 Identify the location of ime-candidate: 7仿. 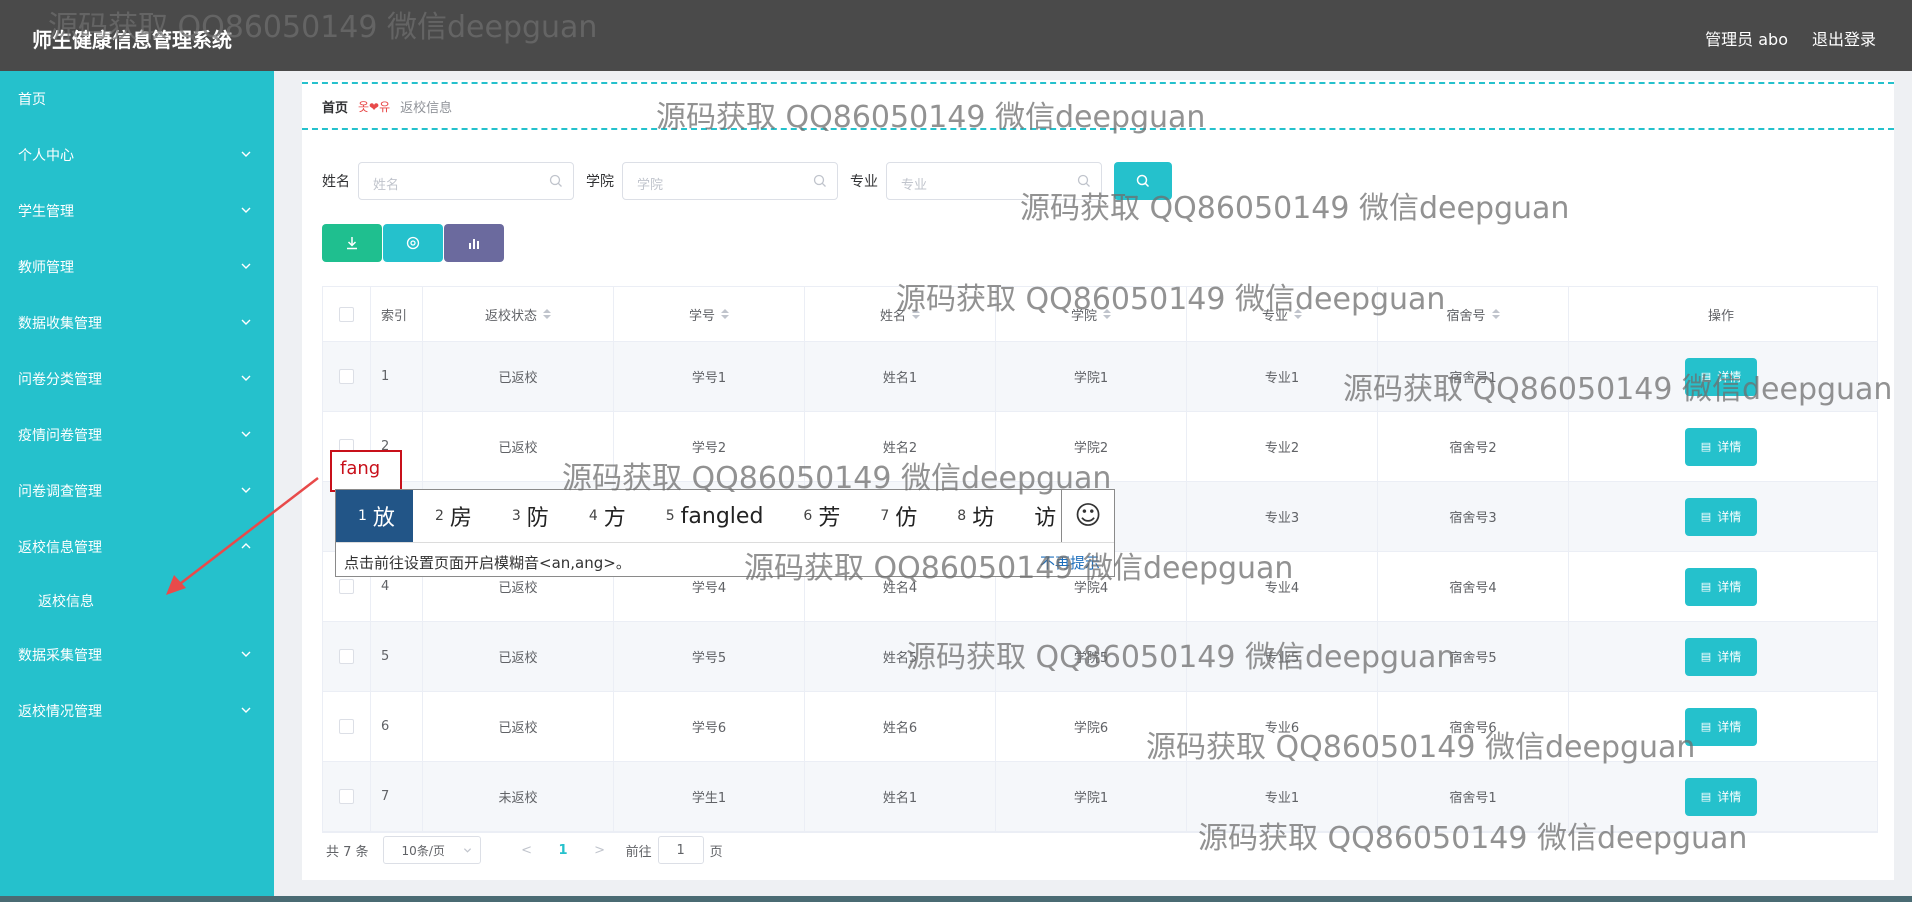
(896, 516).